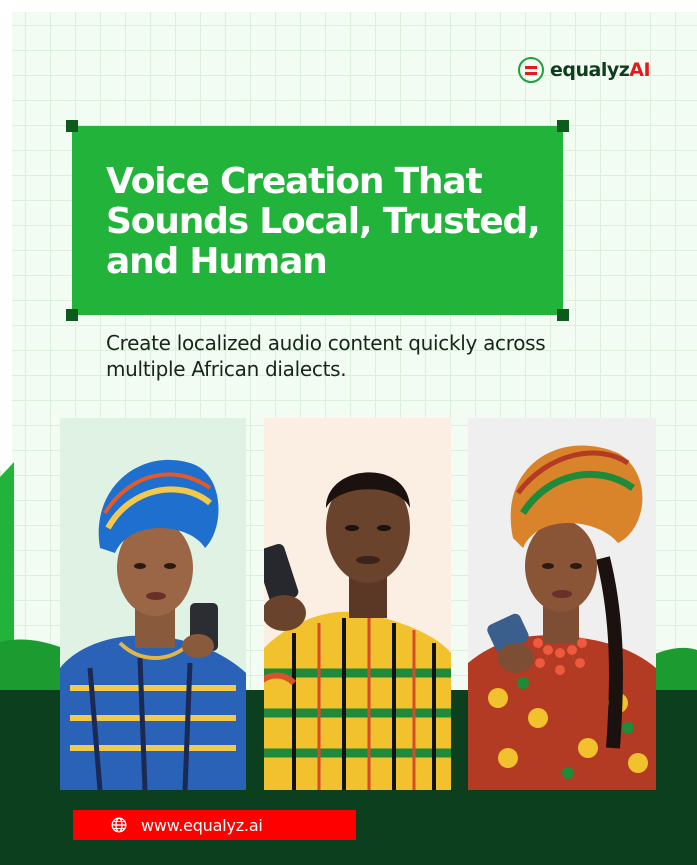 The height and width of the screenshot is (865, 697). Describe the element at coordinates (6, 235) in the screenshot. I see `left-margin` at that location.